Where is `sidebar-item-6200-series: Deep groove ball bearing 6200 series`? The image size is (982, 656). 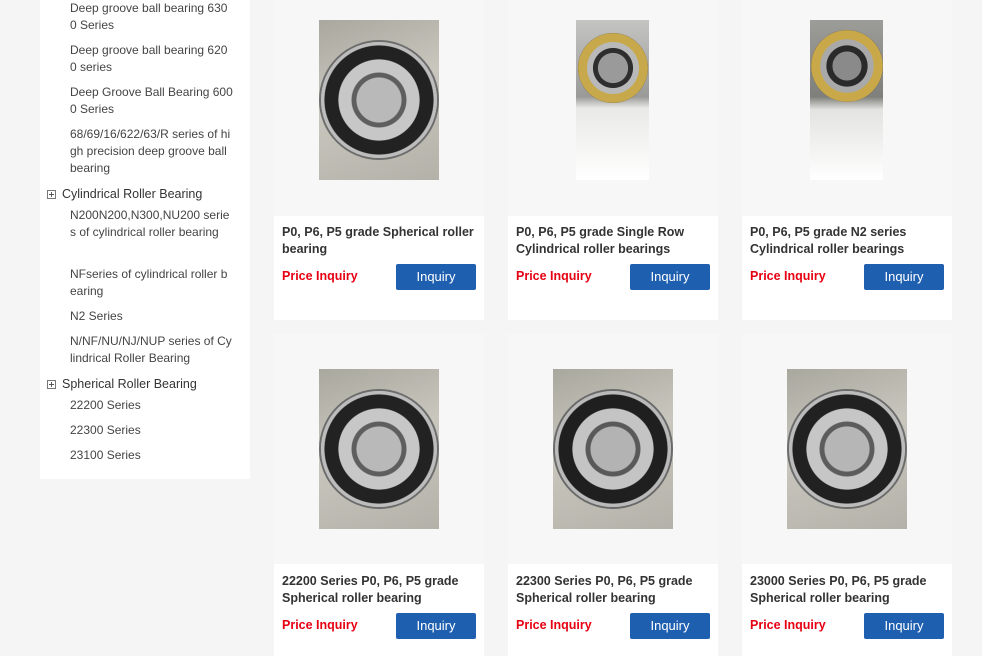 sidebar-item-6200-series: Deep groove ball bearing 6200 series is located at coordinates (152, 59).